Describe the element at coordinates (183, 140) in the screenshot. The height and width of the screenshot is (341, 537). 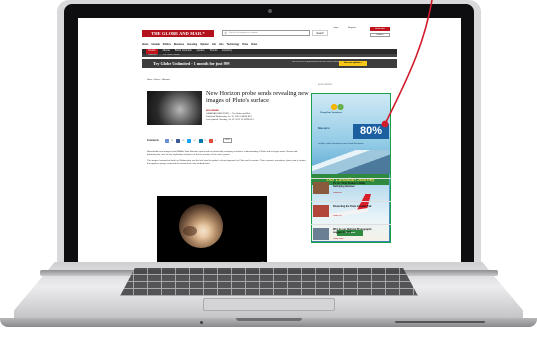
I see `share-count: 26` at that location.